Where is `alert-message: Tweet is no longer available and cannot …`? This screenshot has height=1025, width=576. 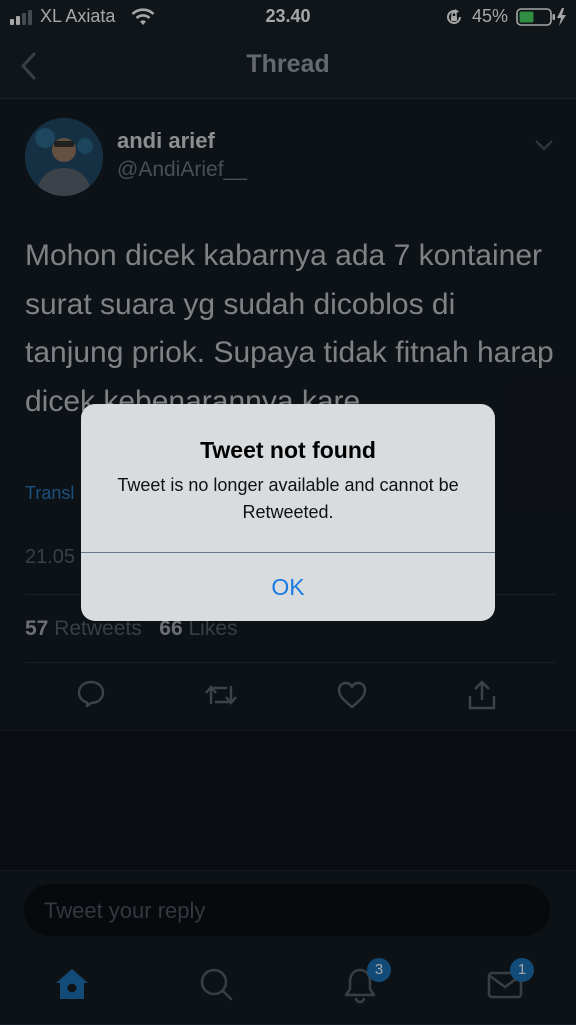
alert-message: Tweet is no longer available and cannot … is located at coordinates (288, 498).